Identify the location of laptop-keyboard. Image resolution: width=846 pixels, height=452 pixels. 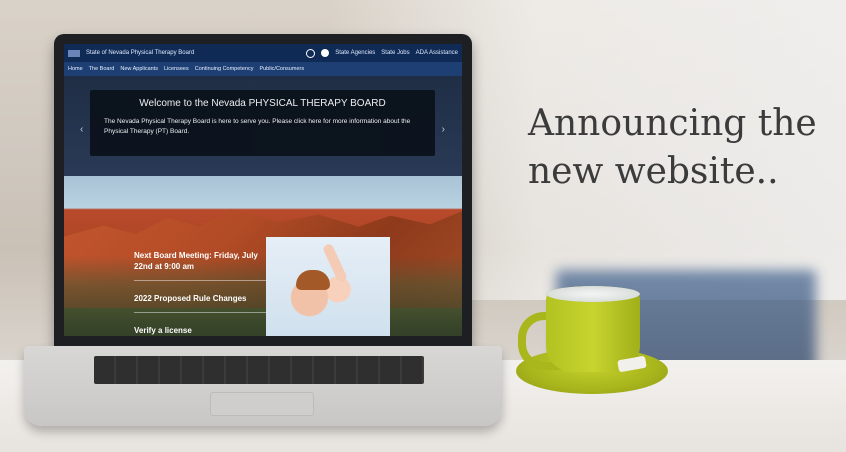
(259, 370).